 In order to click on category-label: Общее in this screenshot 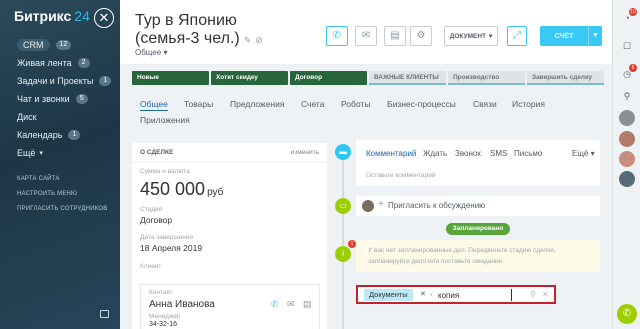, I will do `click(148, 52)`.